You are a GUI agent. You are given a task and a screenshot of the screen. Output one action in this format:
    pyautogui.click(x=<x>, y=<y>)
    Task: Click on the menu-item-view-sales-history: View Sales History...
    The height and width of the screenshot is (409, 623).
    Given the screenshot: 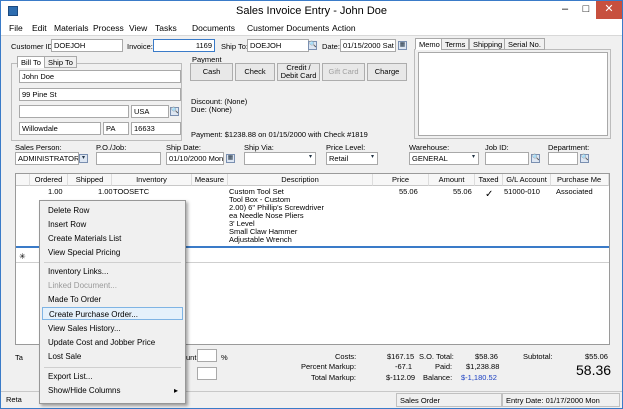 What is the action you would take?
    pyautogui.click(x=112, y=328)
    